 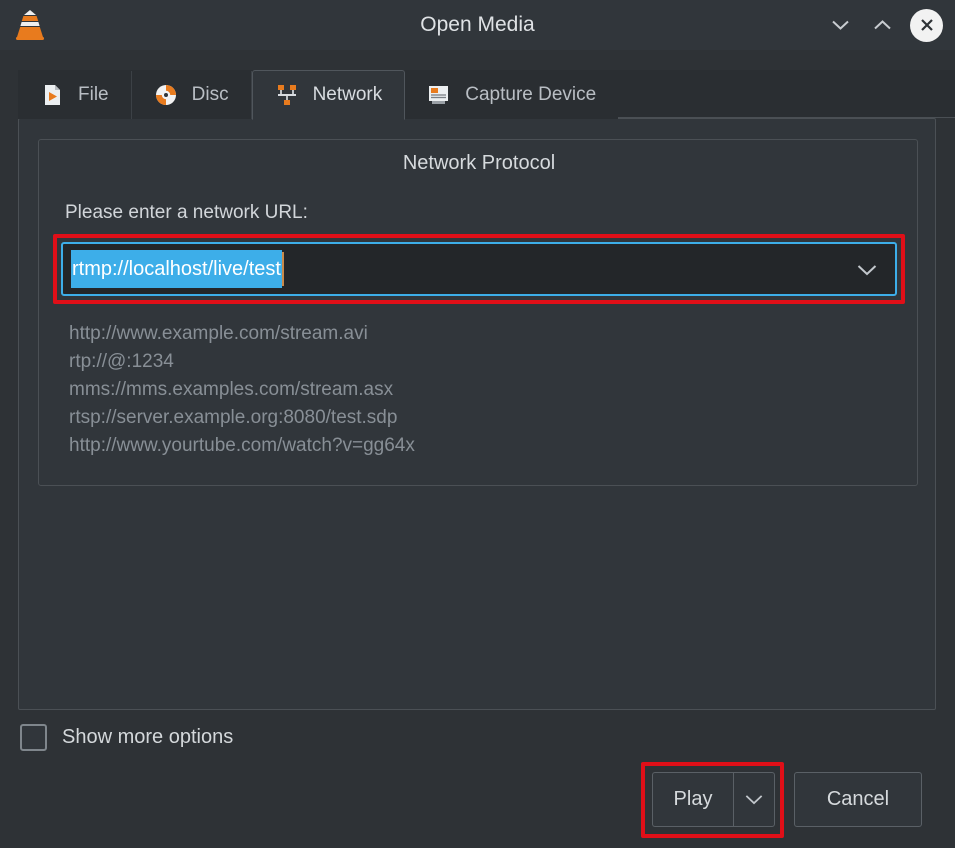 What do you see at coordinates (439, 95) in the screenshot?
I see `capture-card-icon` at bounding box center [439, 95].